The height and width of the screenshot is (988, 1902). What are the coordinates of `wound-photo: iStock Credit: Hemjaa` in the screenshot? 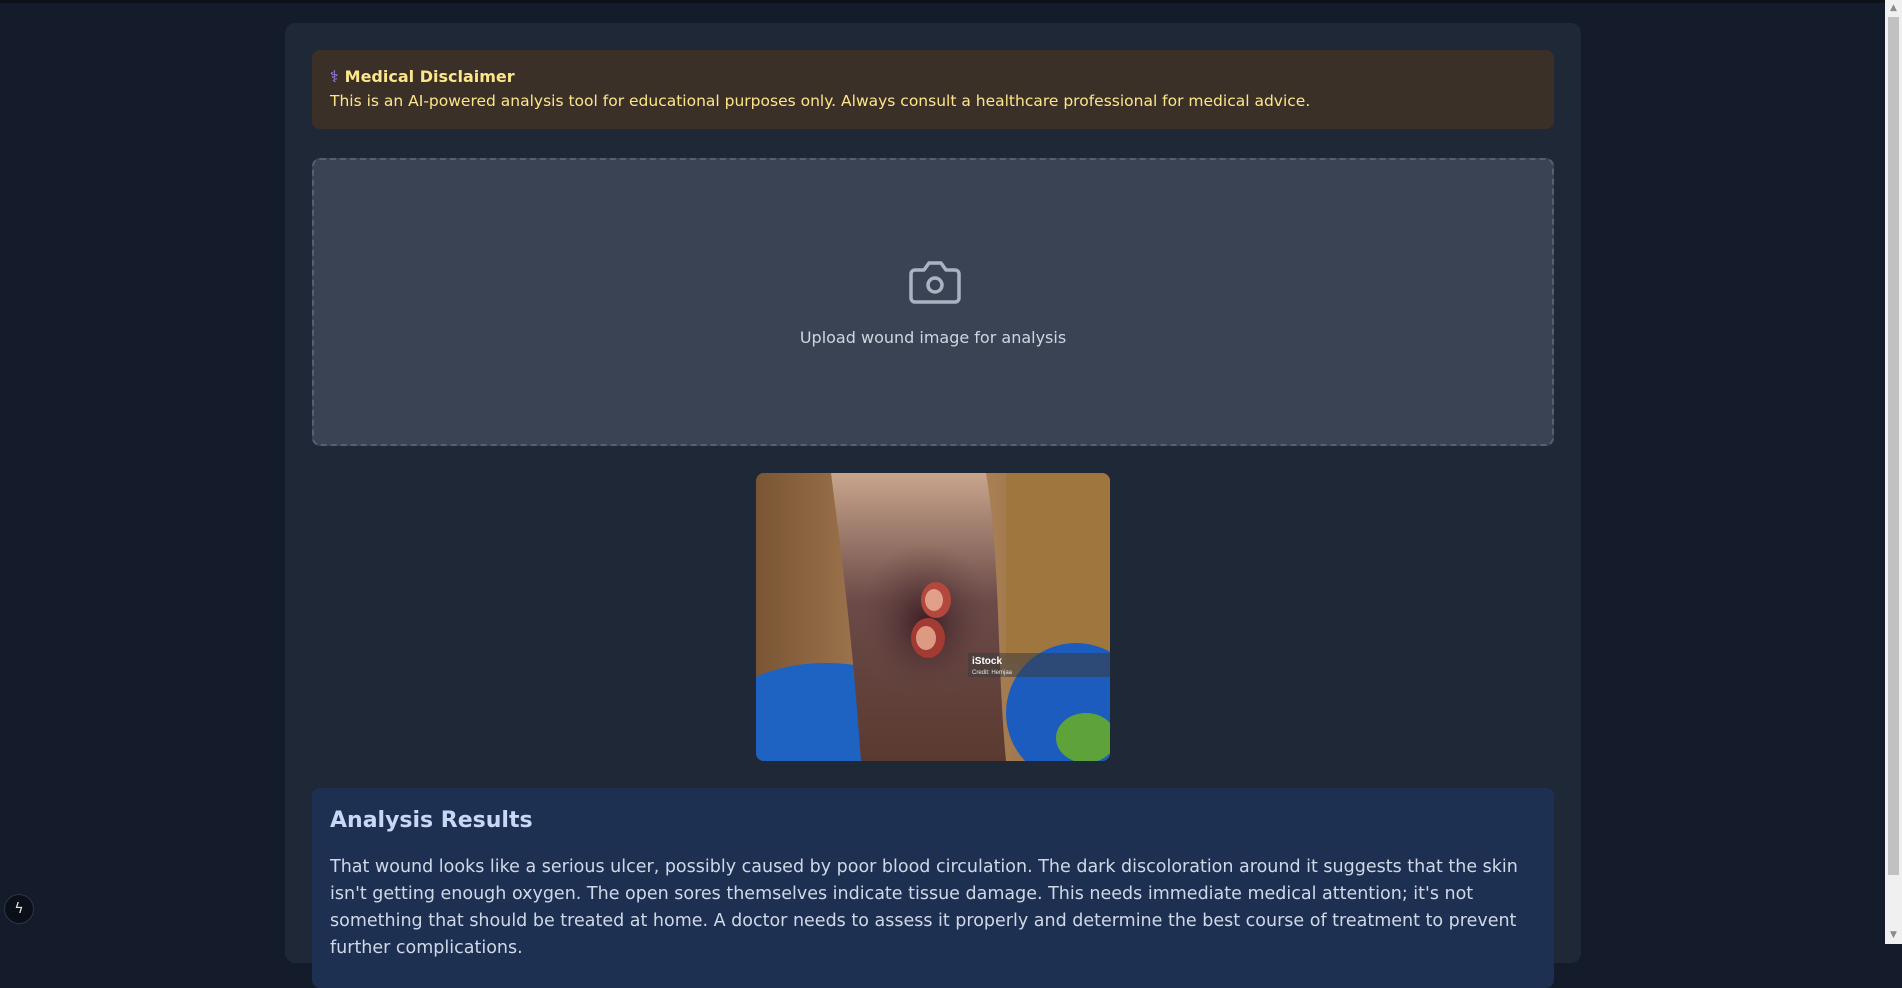 It's located at (933, 617).